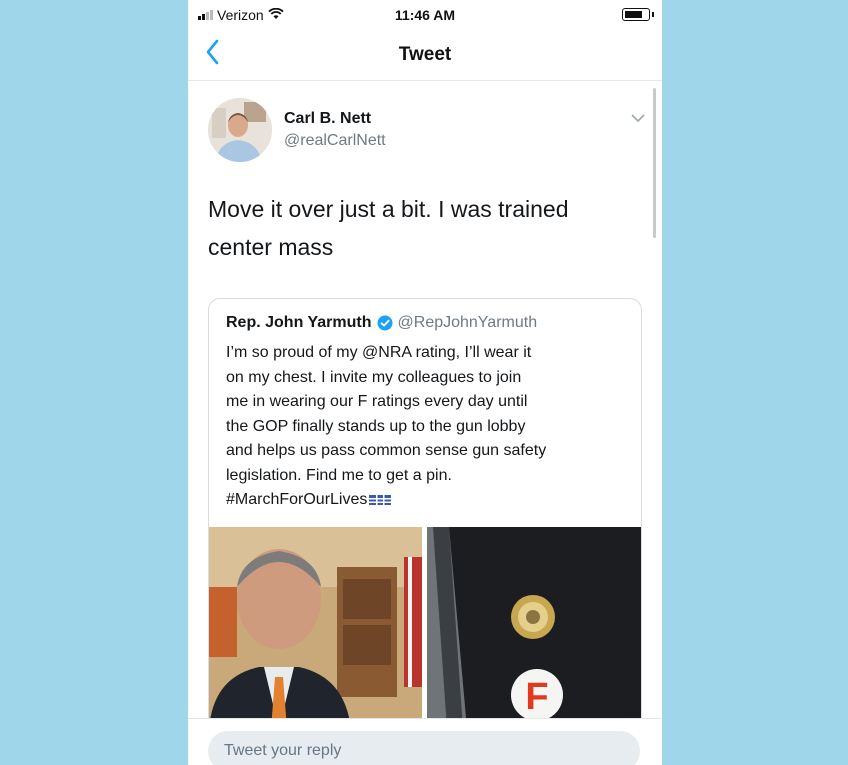 The height and width of the screenshot is (765, 848). I want to click on status-bar: Verizon 11:46 AM, so click(425, 15).